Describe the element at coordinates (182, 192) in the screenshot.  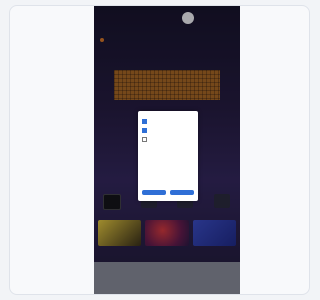
I see `accept-button` at that location.